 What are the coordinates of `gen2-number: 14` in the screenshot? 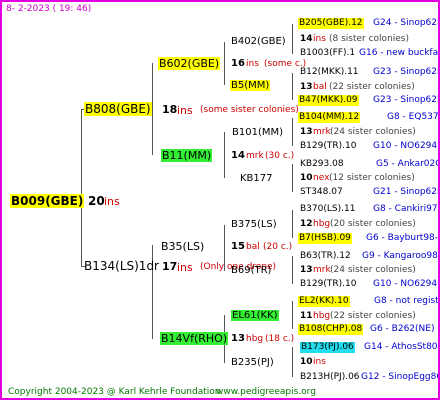 It's located at (238, 155).